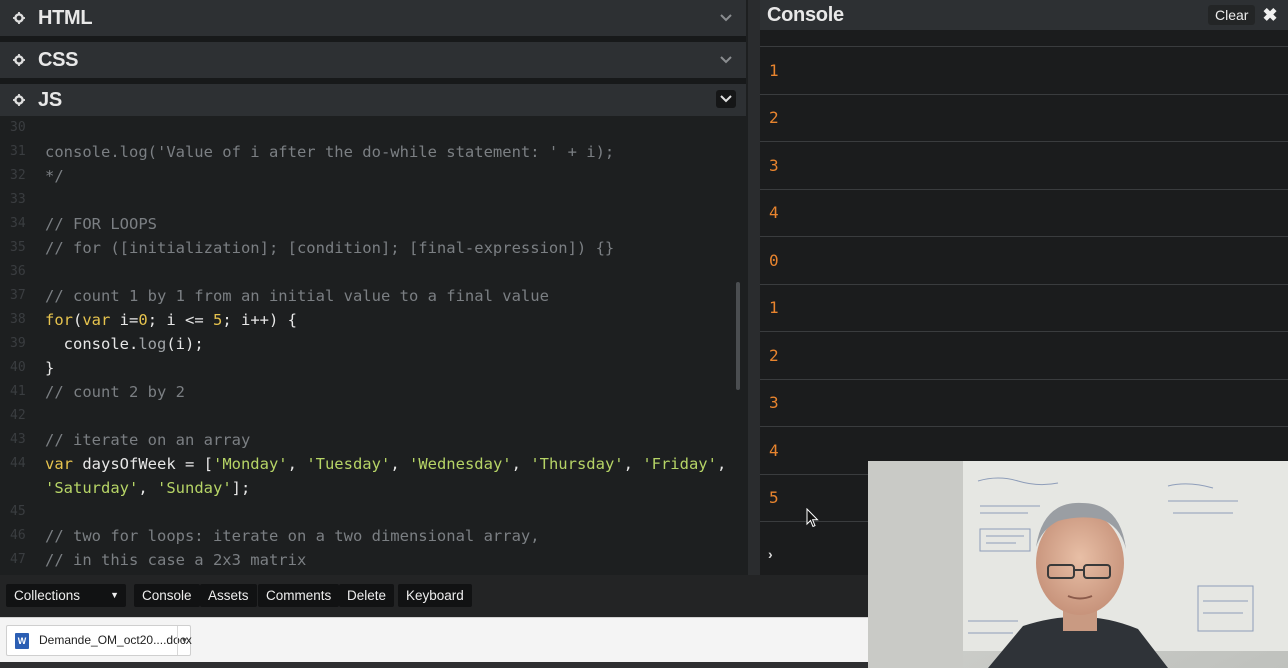 The image size is (1288, 668). What do you see at coordinates (373, 18) in the screenshot?
I see `html-panel-header: HTML` at bounding box center [373, 18].